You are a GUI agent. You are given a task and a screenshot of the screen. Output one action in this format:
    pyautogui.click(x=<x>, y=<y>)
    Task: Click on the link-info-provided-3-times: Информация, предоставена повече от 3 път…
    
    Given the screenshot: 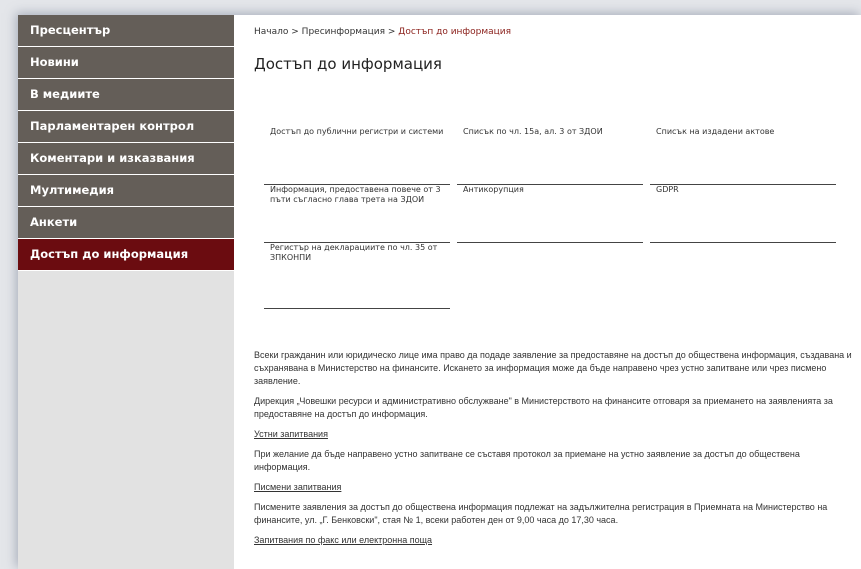 What is the action you would take?
    pyautogui.click(x=357, y=214)
    